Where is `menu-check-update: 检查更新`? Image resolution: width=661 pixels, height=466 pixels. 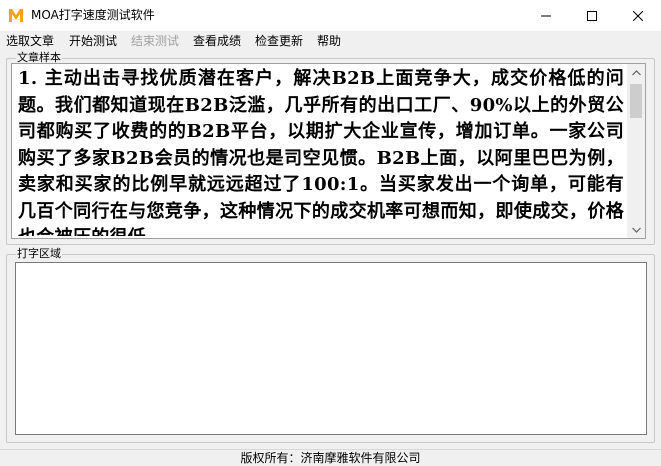 menu-check-update: 检查更新 is located at coordinates (279, 41).